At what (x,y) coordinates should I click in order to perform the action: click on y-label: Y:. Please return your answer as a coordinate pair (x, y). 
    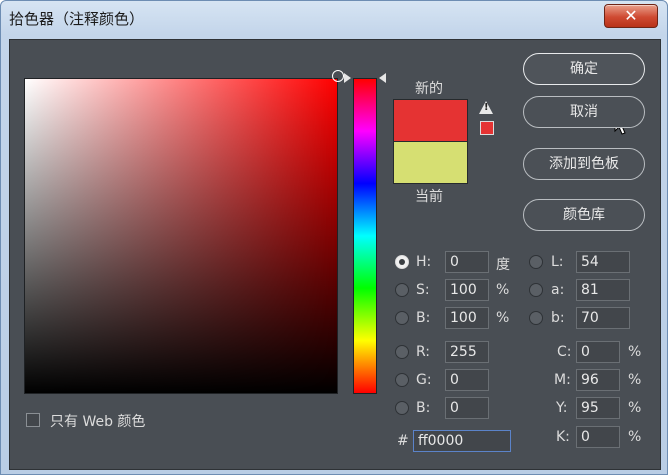
    Looking at the image, I should click on (562, 408).